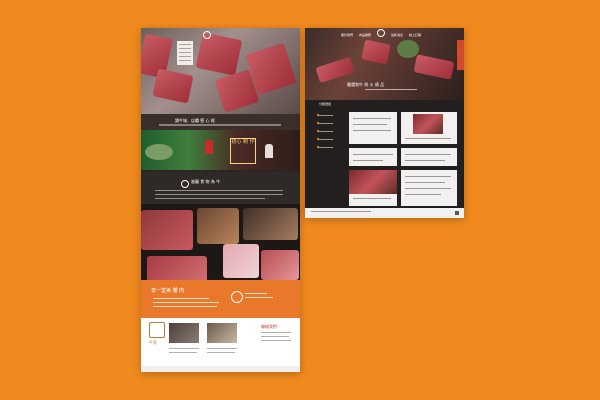 This screenshot has width=600, height=400. Describe the element at coordinates (397, 35) in the screenshot. I see `menu-item: 最新消息` at that location.